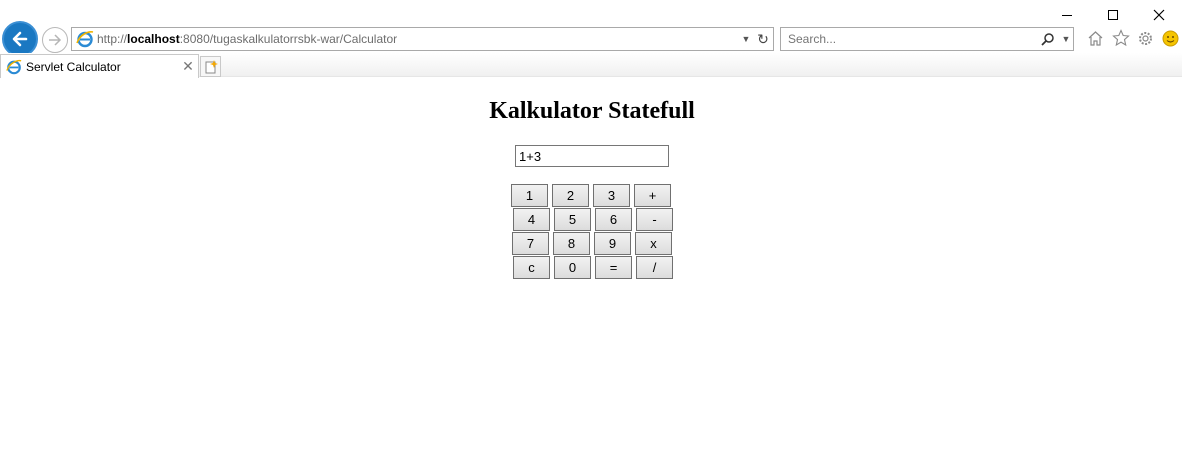 The height and width of the screenshot is (461, 1182). Describe the element at coordinates (531, 267) in the screenshot. I see `key-clear-button: c` at that location.